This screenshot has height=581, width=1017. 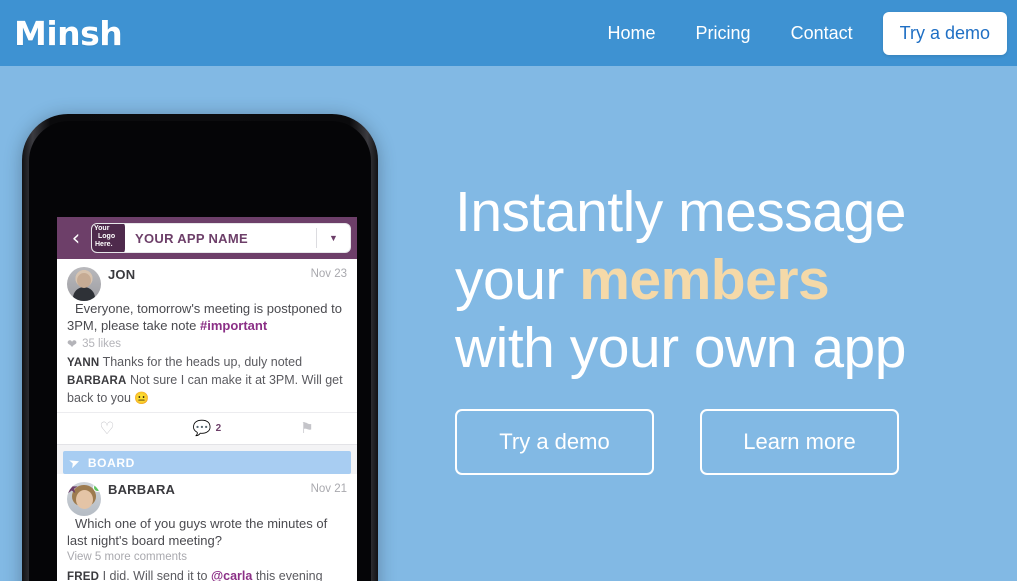 I want to click on chevron-down-icon: ▼, so click(x=333, y=238).